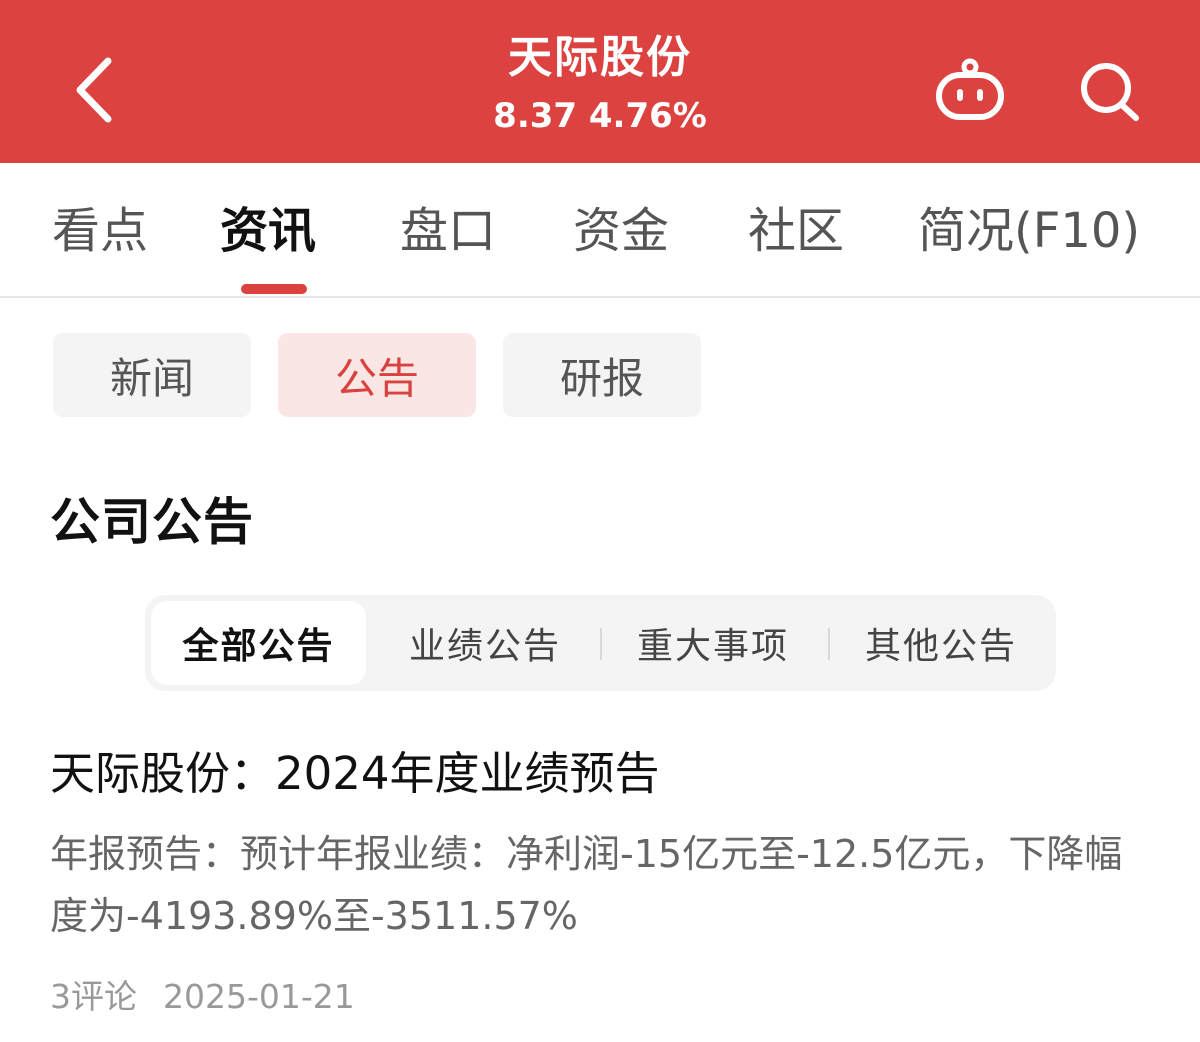 The height and width of the screenshot is (1042, 1200). I want to click on stock-name: 天际股份, so click(600, 57).